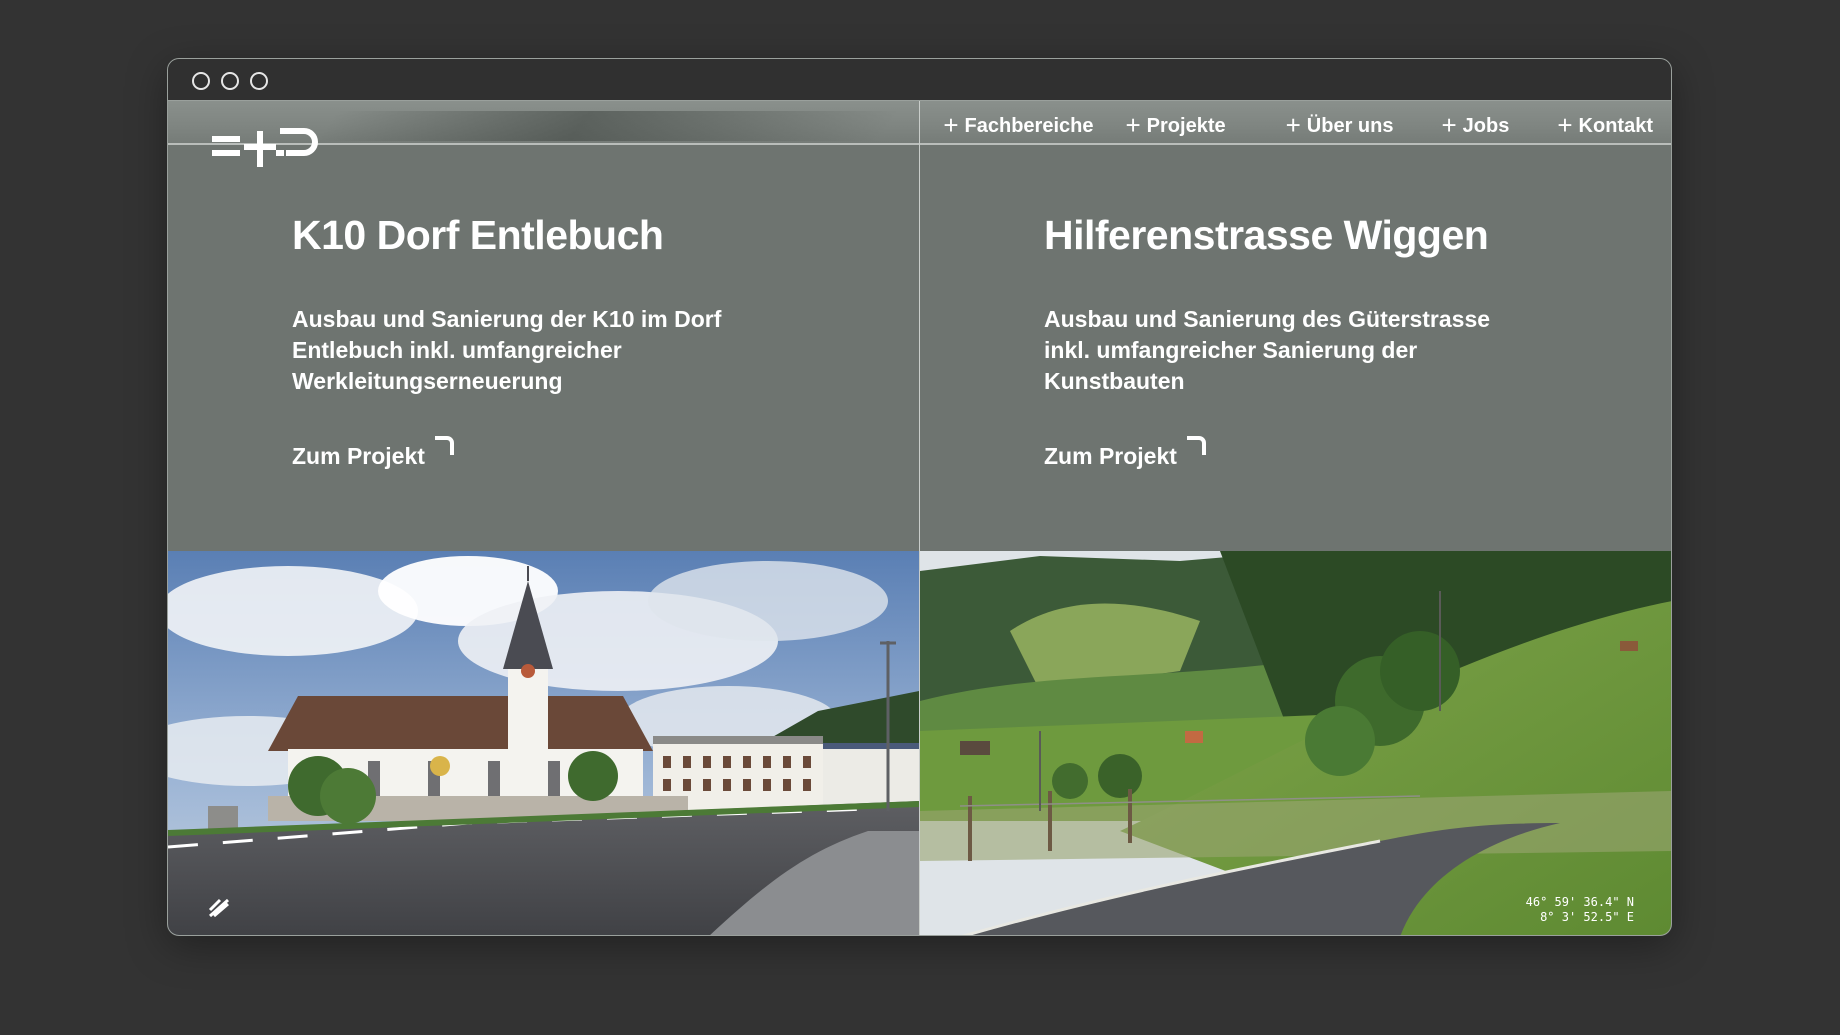 This screenshot has height=1035, width=1840. Describe the element at coordinates (1579, 902) in the screenshot. I see `latitude: 46° 59' 36.4" N` at that location.